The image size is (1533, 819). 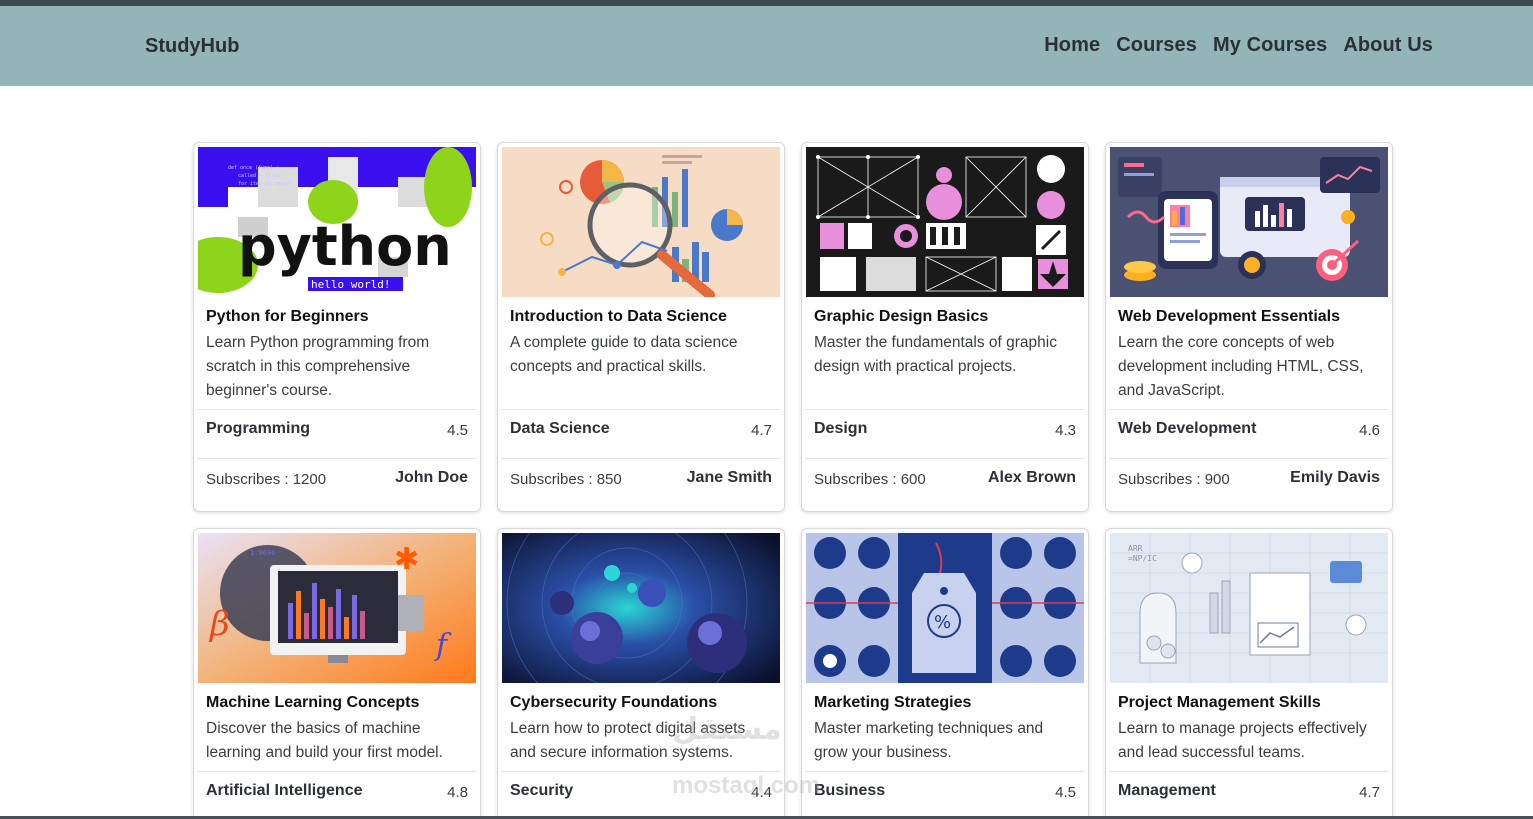 I want to click on nav-home-link: Home, so click(x=1072, y=45).